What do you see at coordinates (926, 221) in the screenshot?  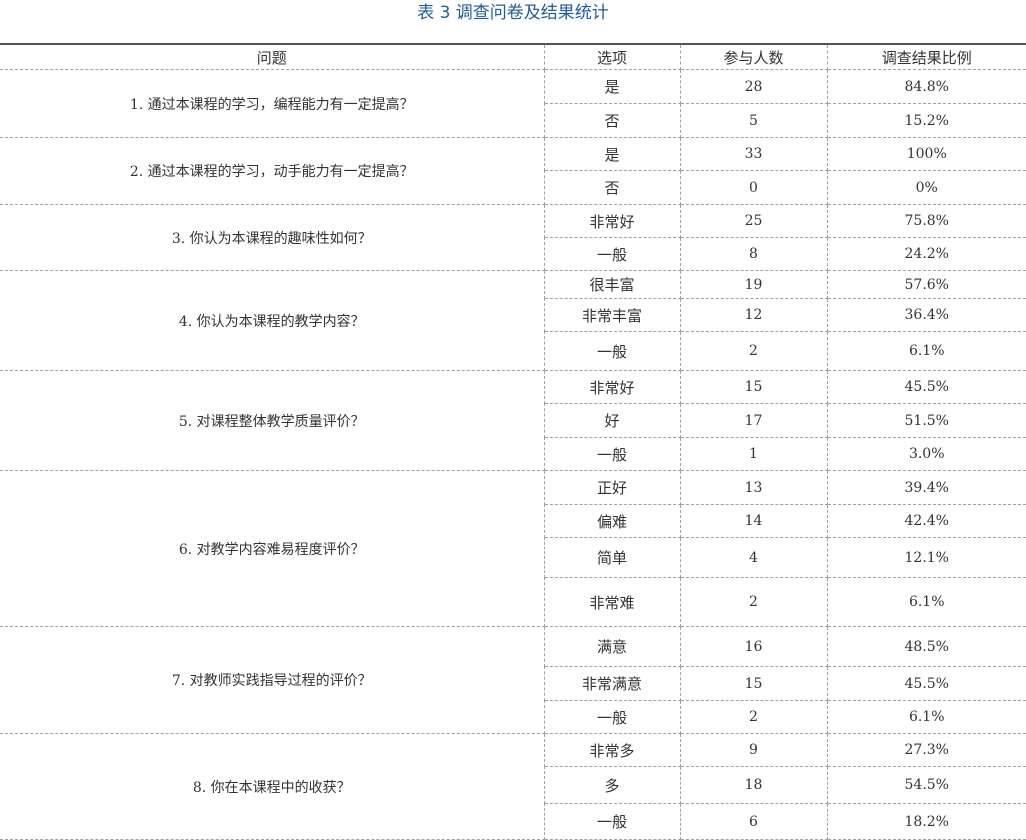 I see `ratio-cell: 75.8%` at bounding box center [926, 221].